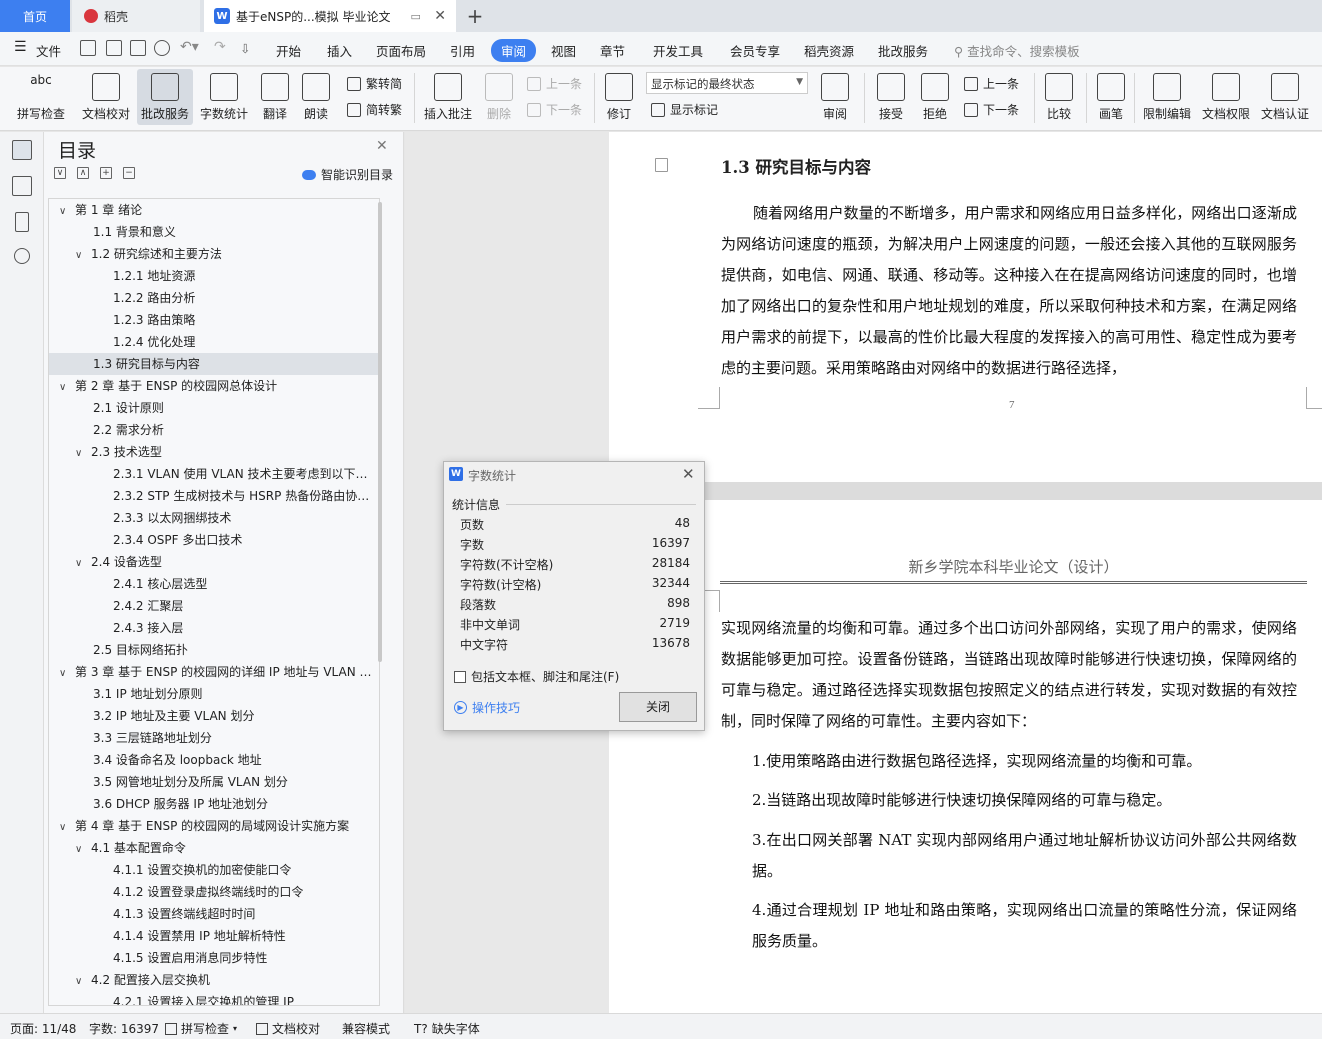 The width and height of the screenshot is (1322, 1039). Describe the element at coordinates (214, 628) in the screenshot. I see `toc-item: 2.4.3 接入层` at that location.